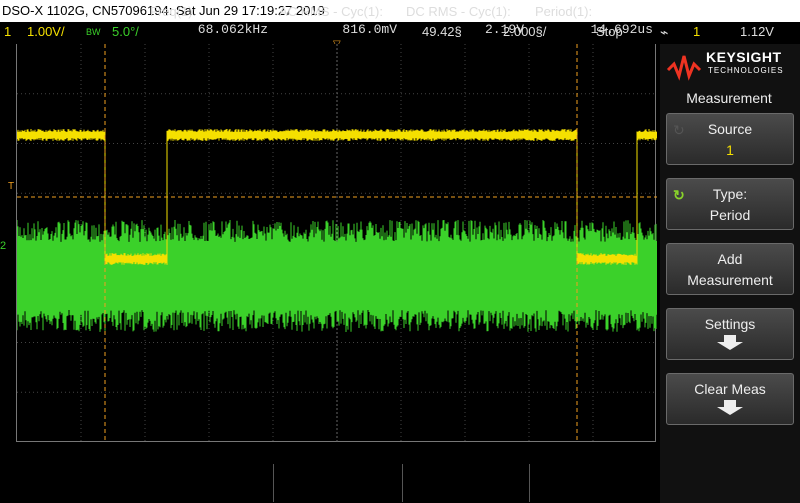  Describe the element at coordinates (173, 11) in the screenshot. I see `measurement-label: Freq(1):` at that location.